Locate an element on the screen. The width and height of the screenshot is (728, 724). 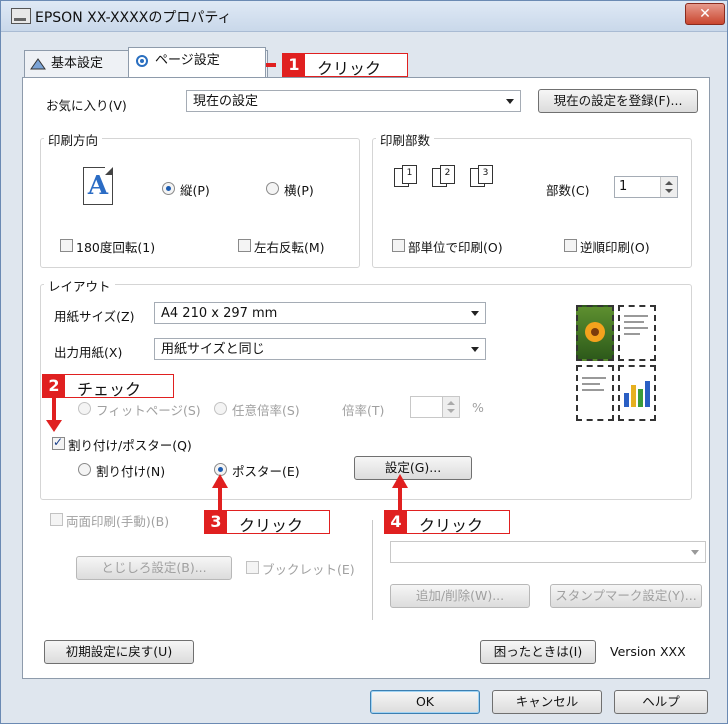
collated-copies-icon: 3 is located at coordinates (486, 176).